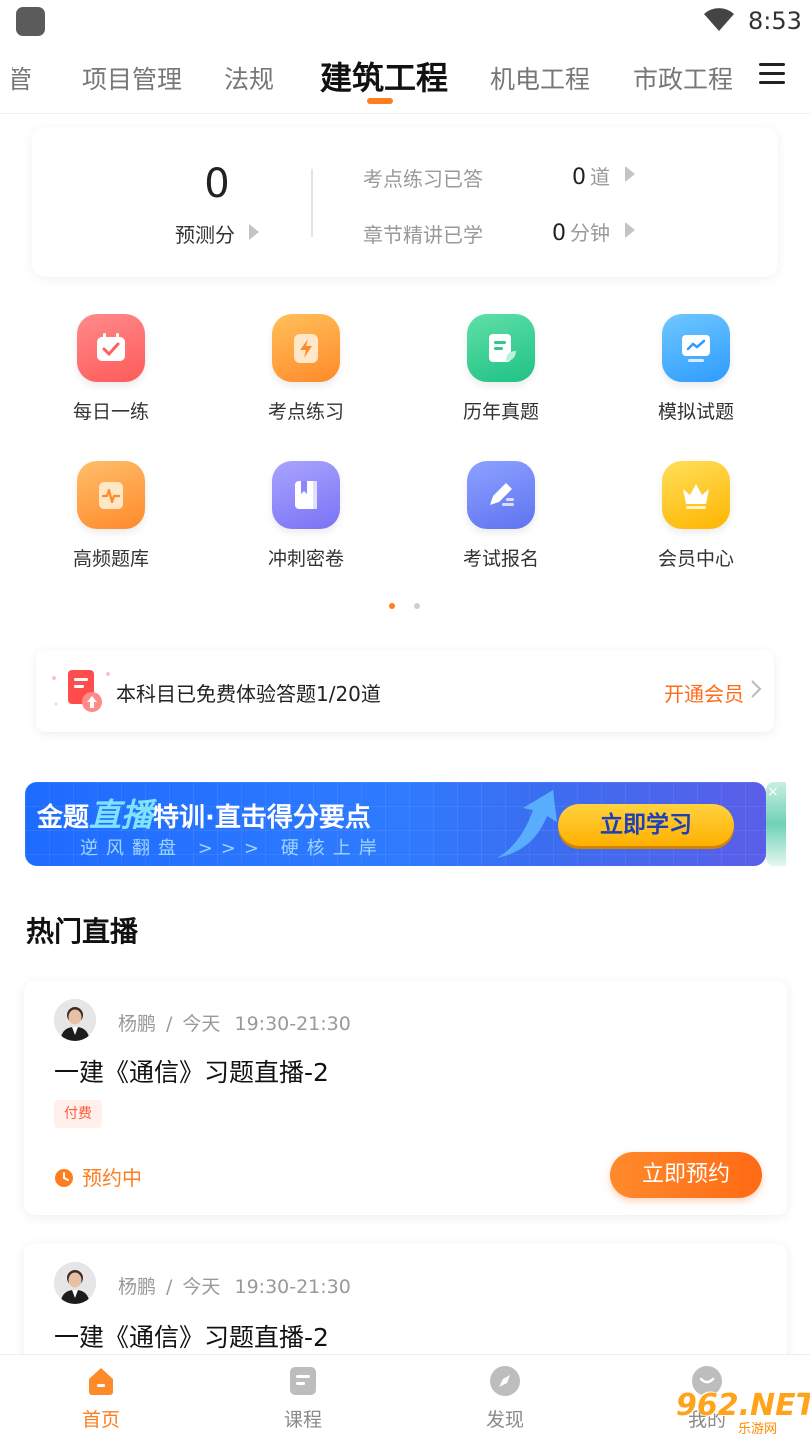  Describe the element at coordinates (100, 1420) in the screenshot. I see `nav-label: 首页` at that location.